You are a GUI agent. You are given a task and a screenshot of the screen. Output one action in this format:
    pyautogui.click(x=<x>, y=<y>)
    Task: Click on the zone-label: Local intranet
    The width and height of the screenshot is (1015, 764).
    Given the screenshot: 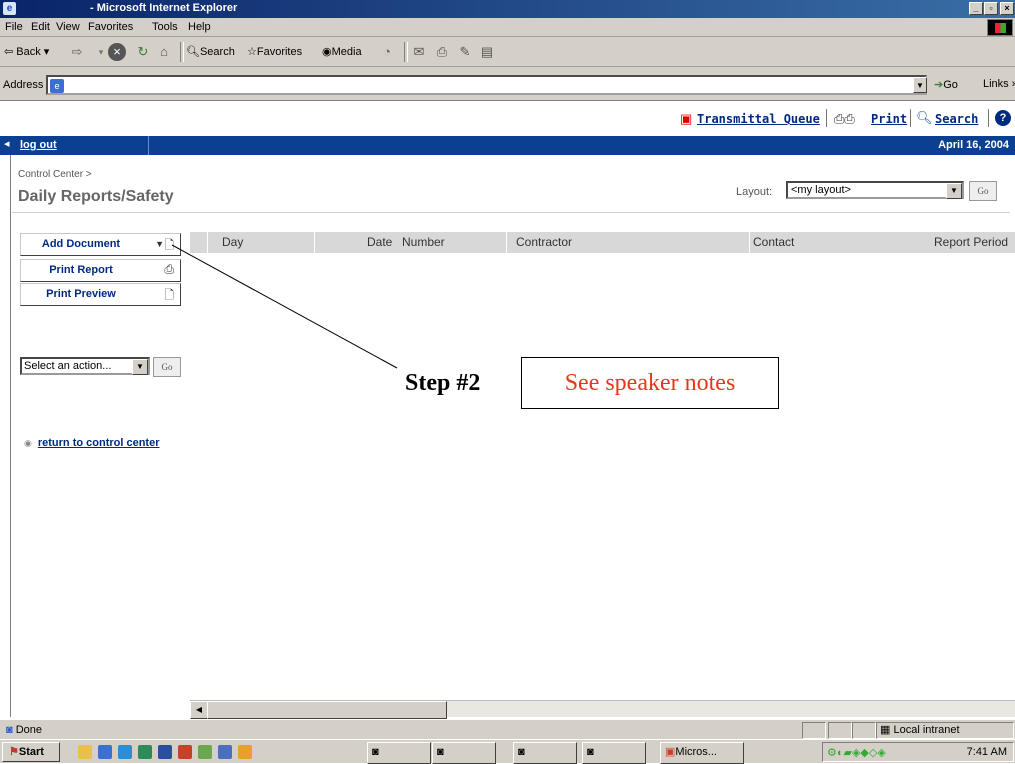 What is the action you would take?
    pyautogui.click(x=926, y=730)
    